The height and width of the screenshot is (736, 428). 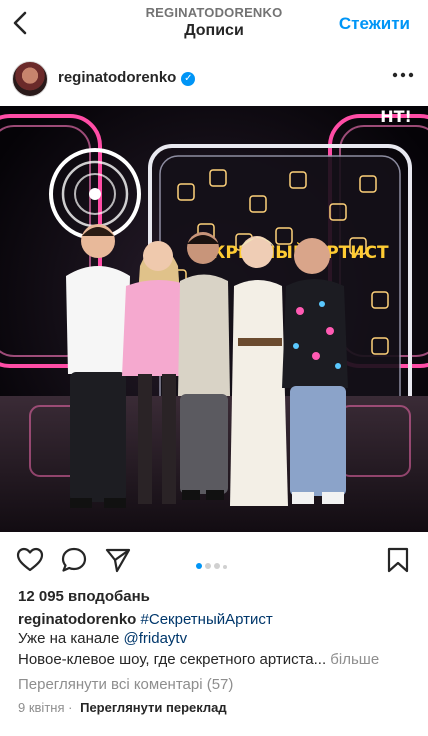 What do you see at coordinates (84, 596) in the screenshot?
I see `likes-count: 12 095 вподобань` at bounding box center [84, 596].